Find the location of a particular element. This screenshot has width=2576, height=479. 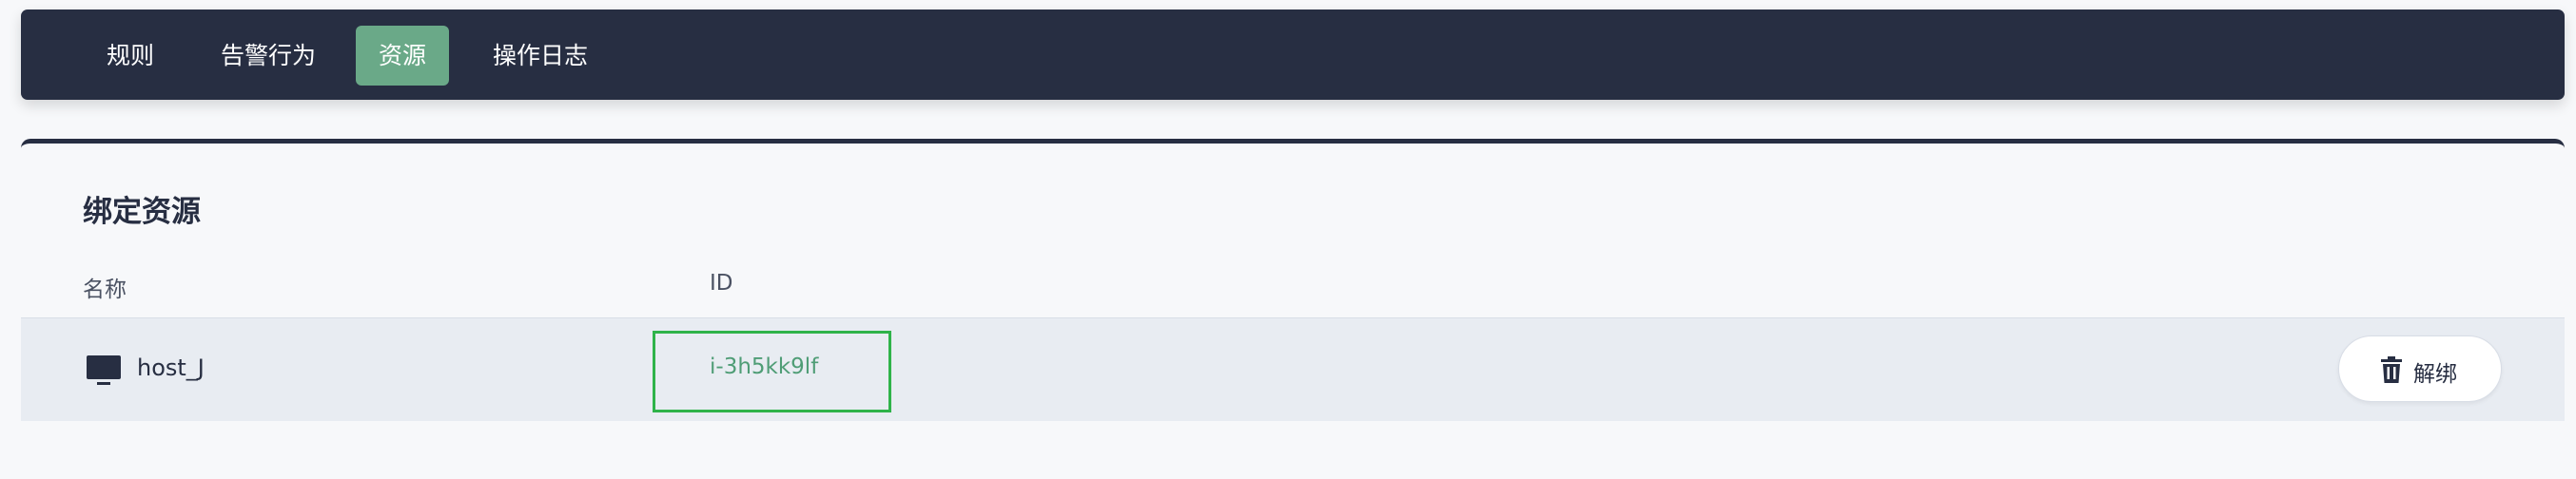

tab-rules: 规则 is located at coordinates (131, 56).